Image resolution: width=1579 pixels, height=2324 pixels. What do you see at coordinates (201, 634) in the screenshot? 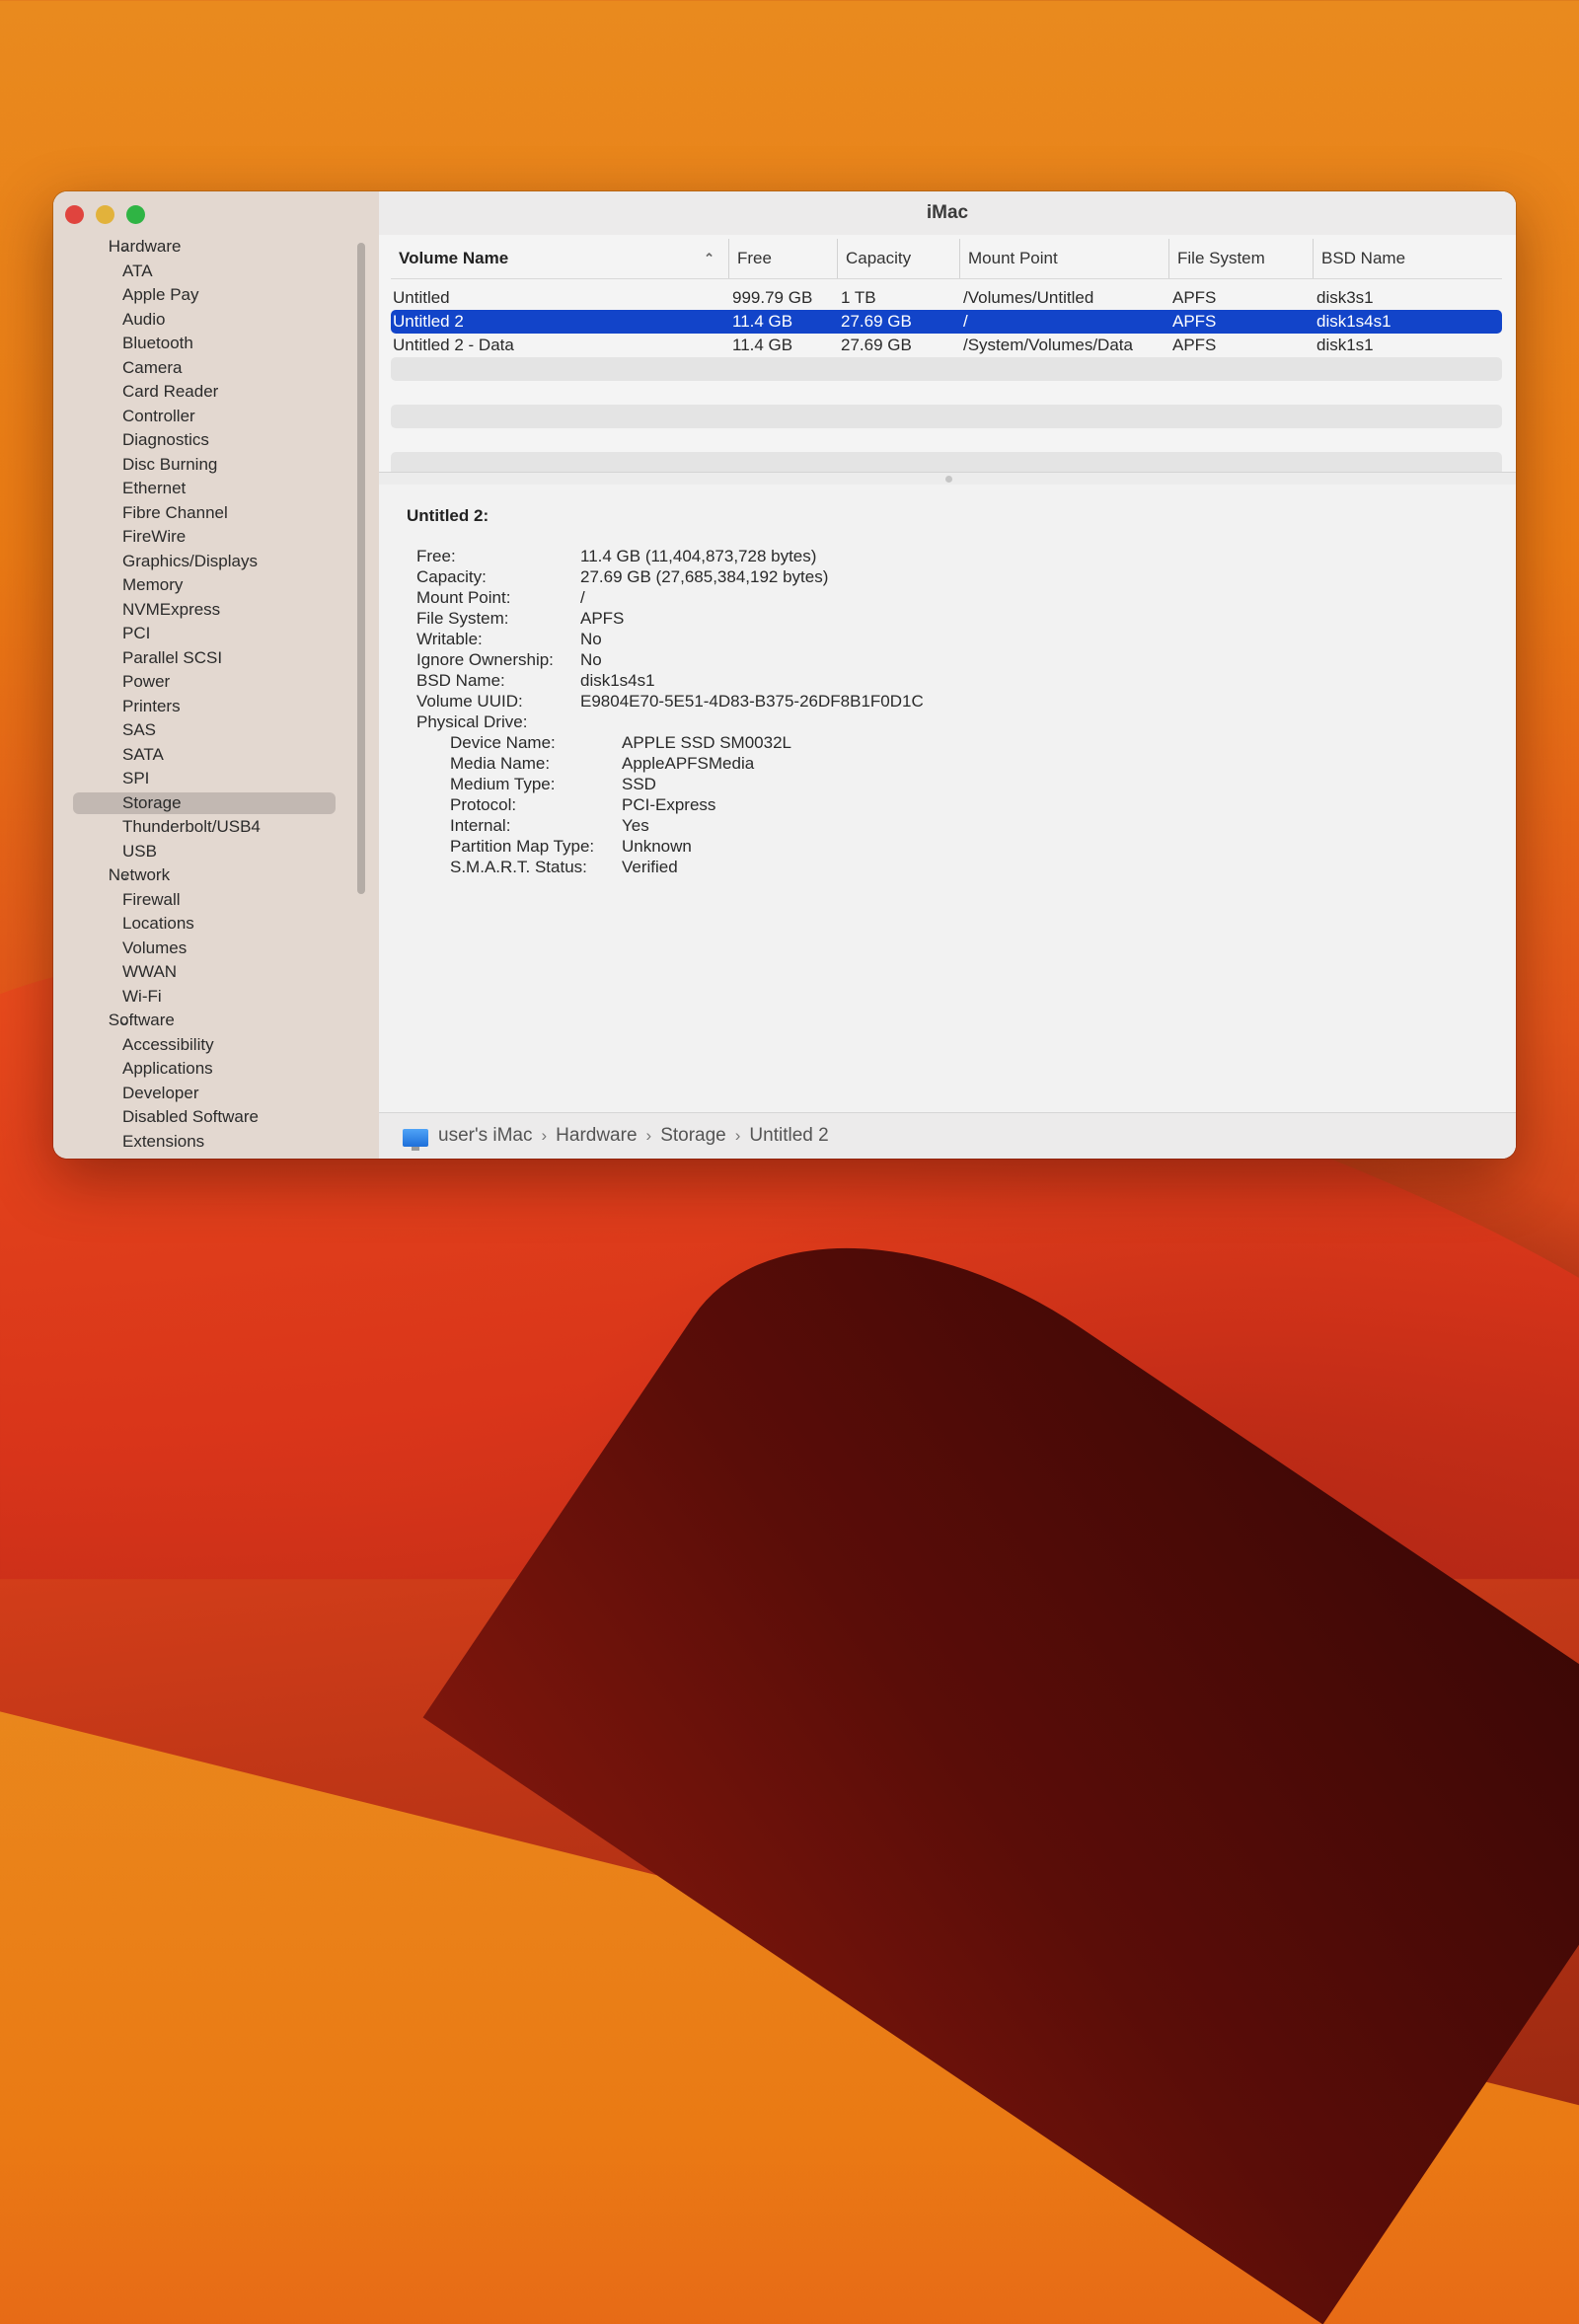
I see `sidebar-item-pci: PCI` at bounding box center [201, 634].